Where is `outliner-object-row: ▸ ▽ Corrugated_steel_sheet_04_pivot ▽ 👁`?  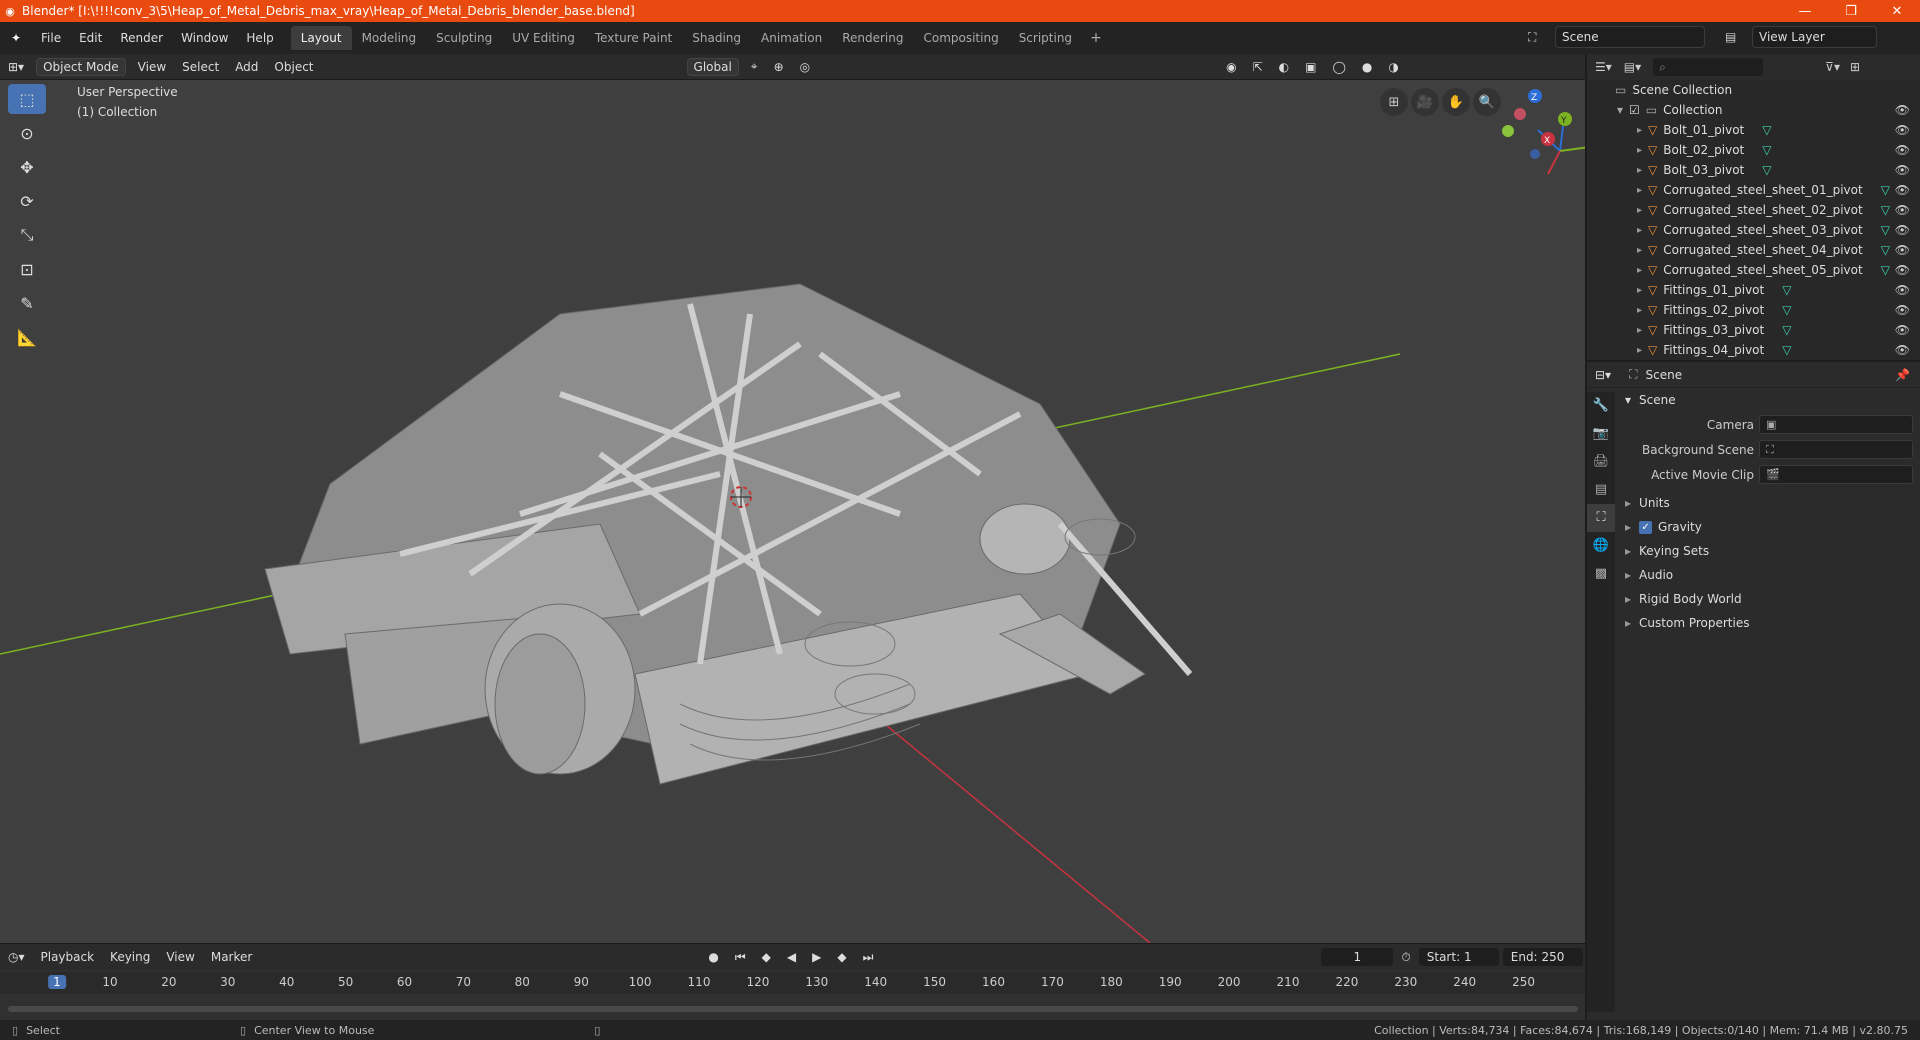
outliner-object-row: ▸ ▽ Corrugated_steel_sheet_04_pivot ▽ 👁 is located at coordinates (1753, 250).